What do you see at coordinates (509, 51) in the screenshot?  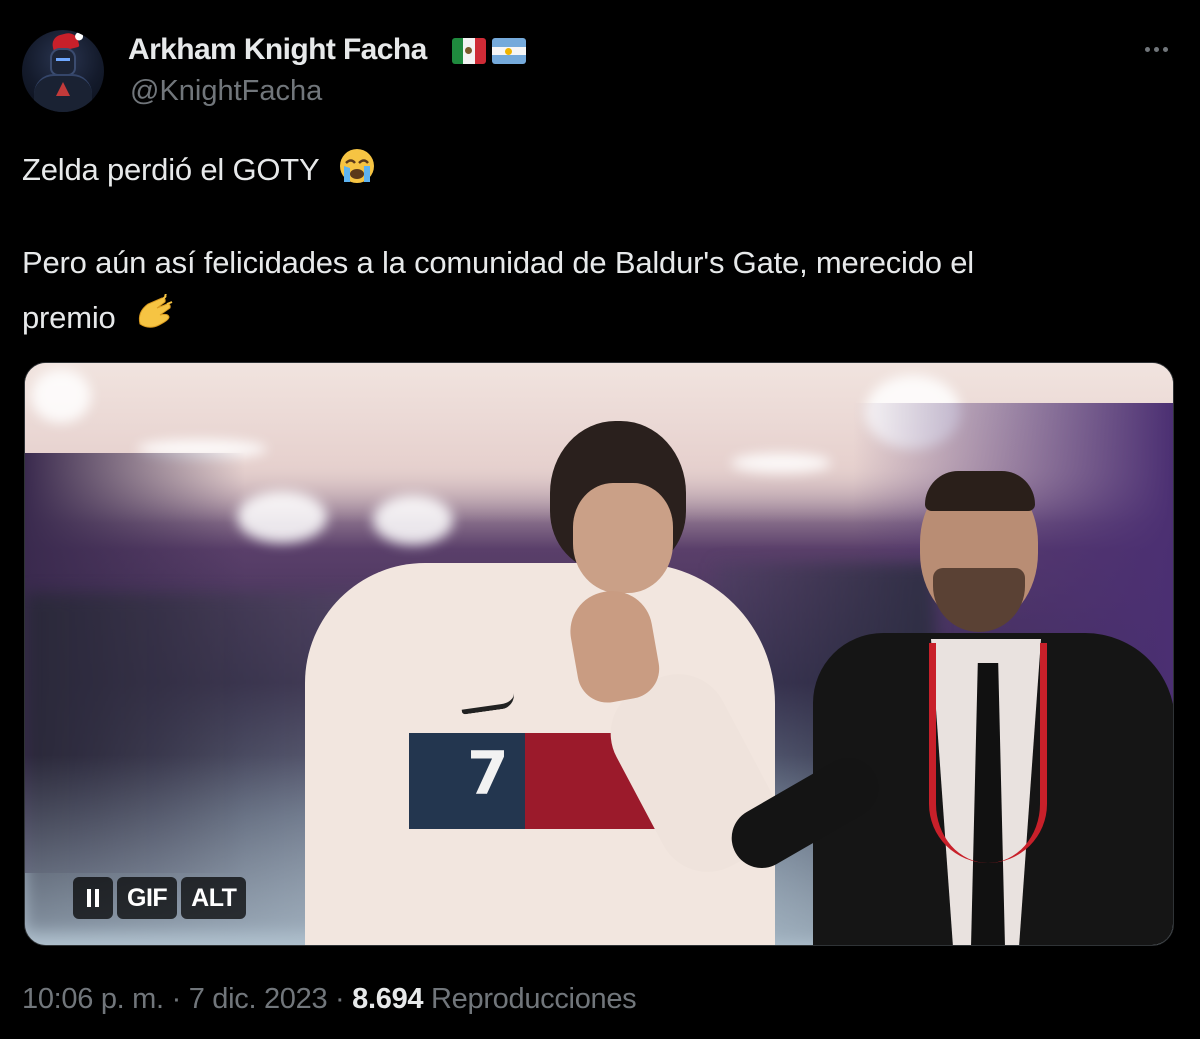 I see `argentina-flag-icon` at bounding box center [509, 51].